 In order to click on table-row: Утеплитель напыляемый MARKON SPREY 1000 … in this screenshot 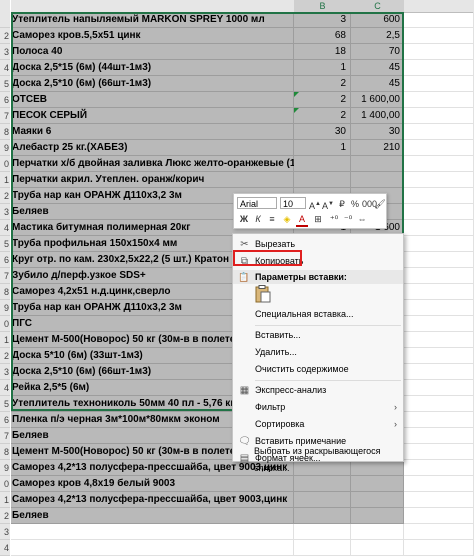, I will do `click(237, 20)`.